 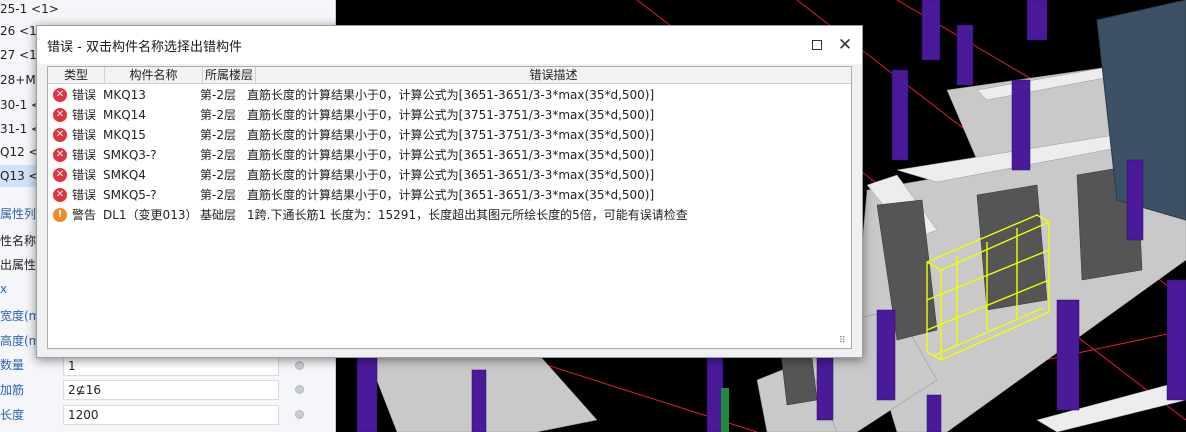 What do you see at coordinates (153, 175) in the screenshot?
I see `cell-component-name: SMKQ4` at bounding box center [153, 175].